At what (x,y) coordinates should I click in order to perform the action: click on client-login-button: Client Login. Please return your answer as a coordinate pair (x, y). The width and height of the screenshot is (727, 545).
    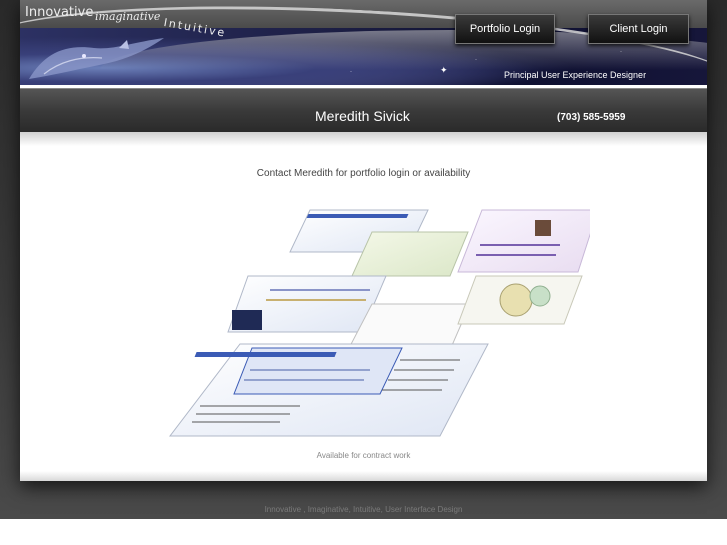
    Looking at the image, I should click on (638, 29).